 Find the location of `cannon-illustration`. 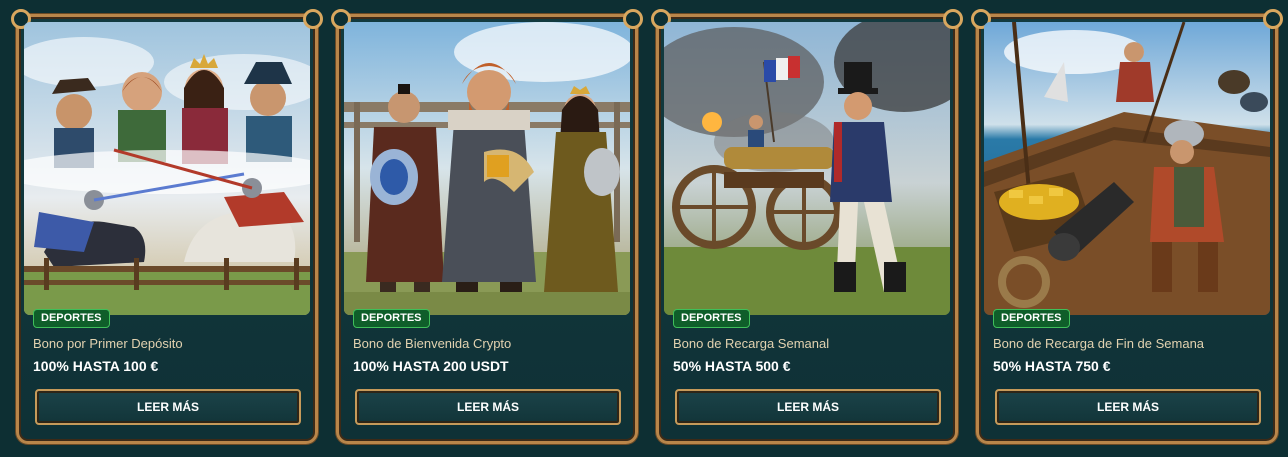

cannon-illustration is located at coordinates (807, 168).